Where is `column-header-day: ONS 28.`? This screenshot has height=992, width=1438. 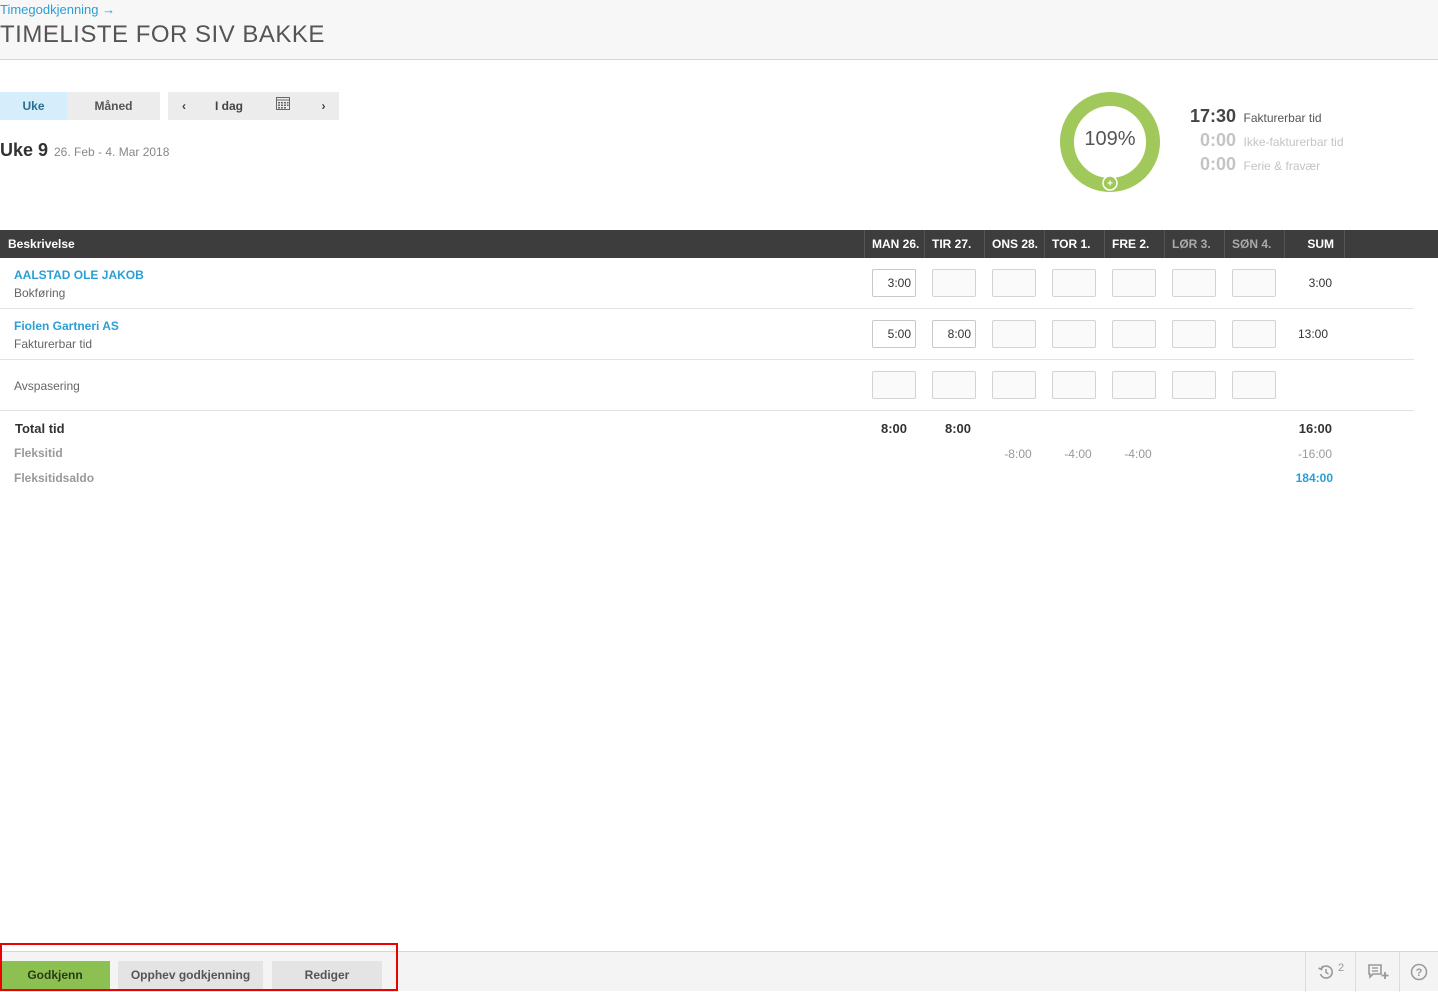
column-header-day: ONS 28. is located at coordinates (1014, 244).